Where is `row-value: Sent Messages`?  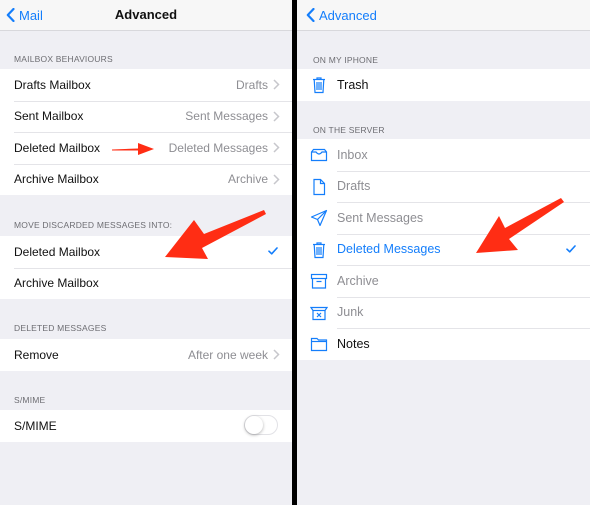
row-value: Sent Messages is located at coordinates (226, 116).